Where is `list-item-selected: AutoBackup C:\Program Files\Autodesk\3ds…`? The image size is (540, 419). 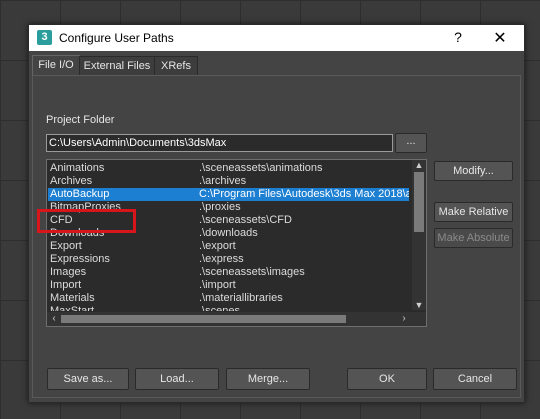
list-item-selected: AutoBackup C:\Program Files\Autodesk\3ds… is located at coordinates (228, 194).